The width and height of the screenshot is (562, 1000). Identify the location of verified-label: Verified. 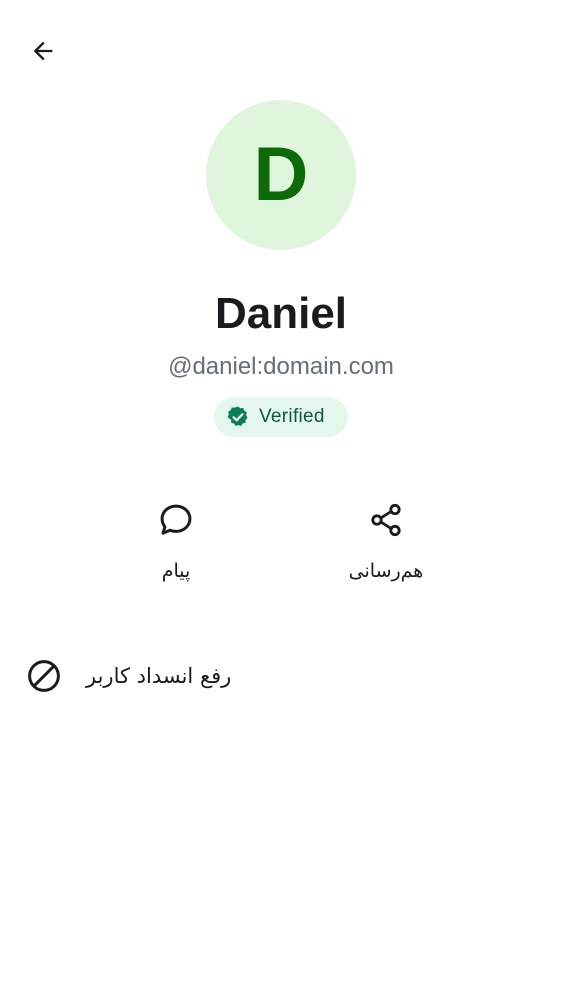
(292, 416).